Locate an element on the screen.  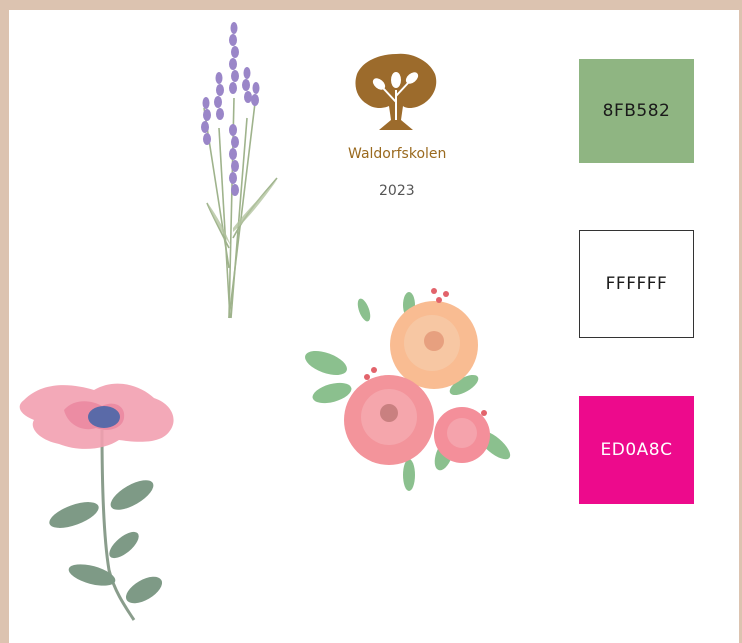
brand-year: 2023 is located at coordinates (397, 191).